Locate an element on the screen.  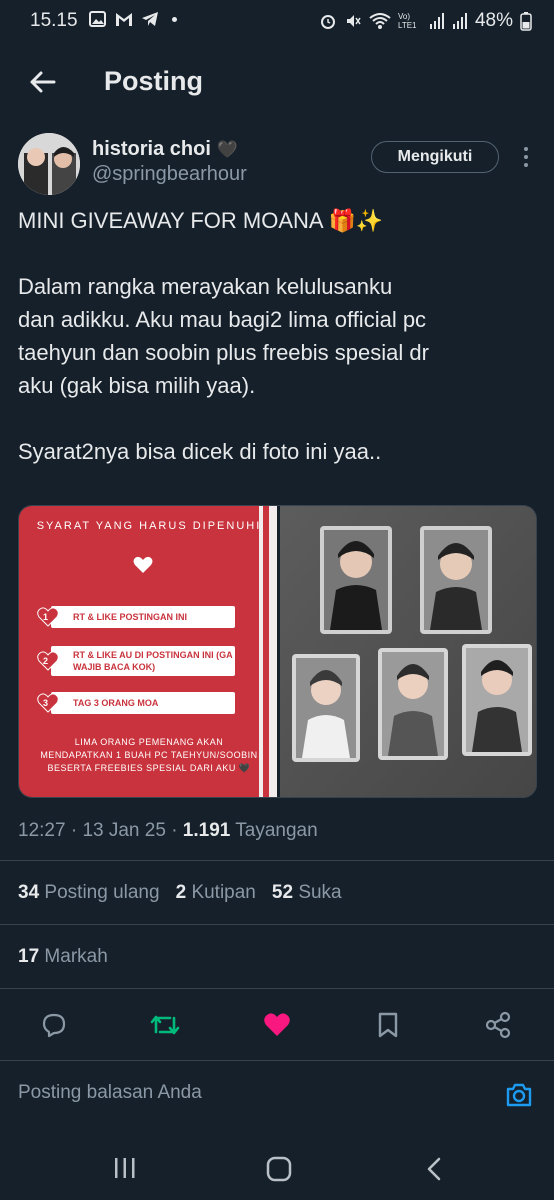
author-handle: @springbearhour is located at coordinates (169, 174).